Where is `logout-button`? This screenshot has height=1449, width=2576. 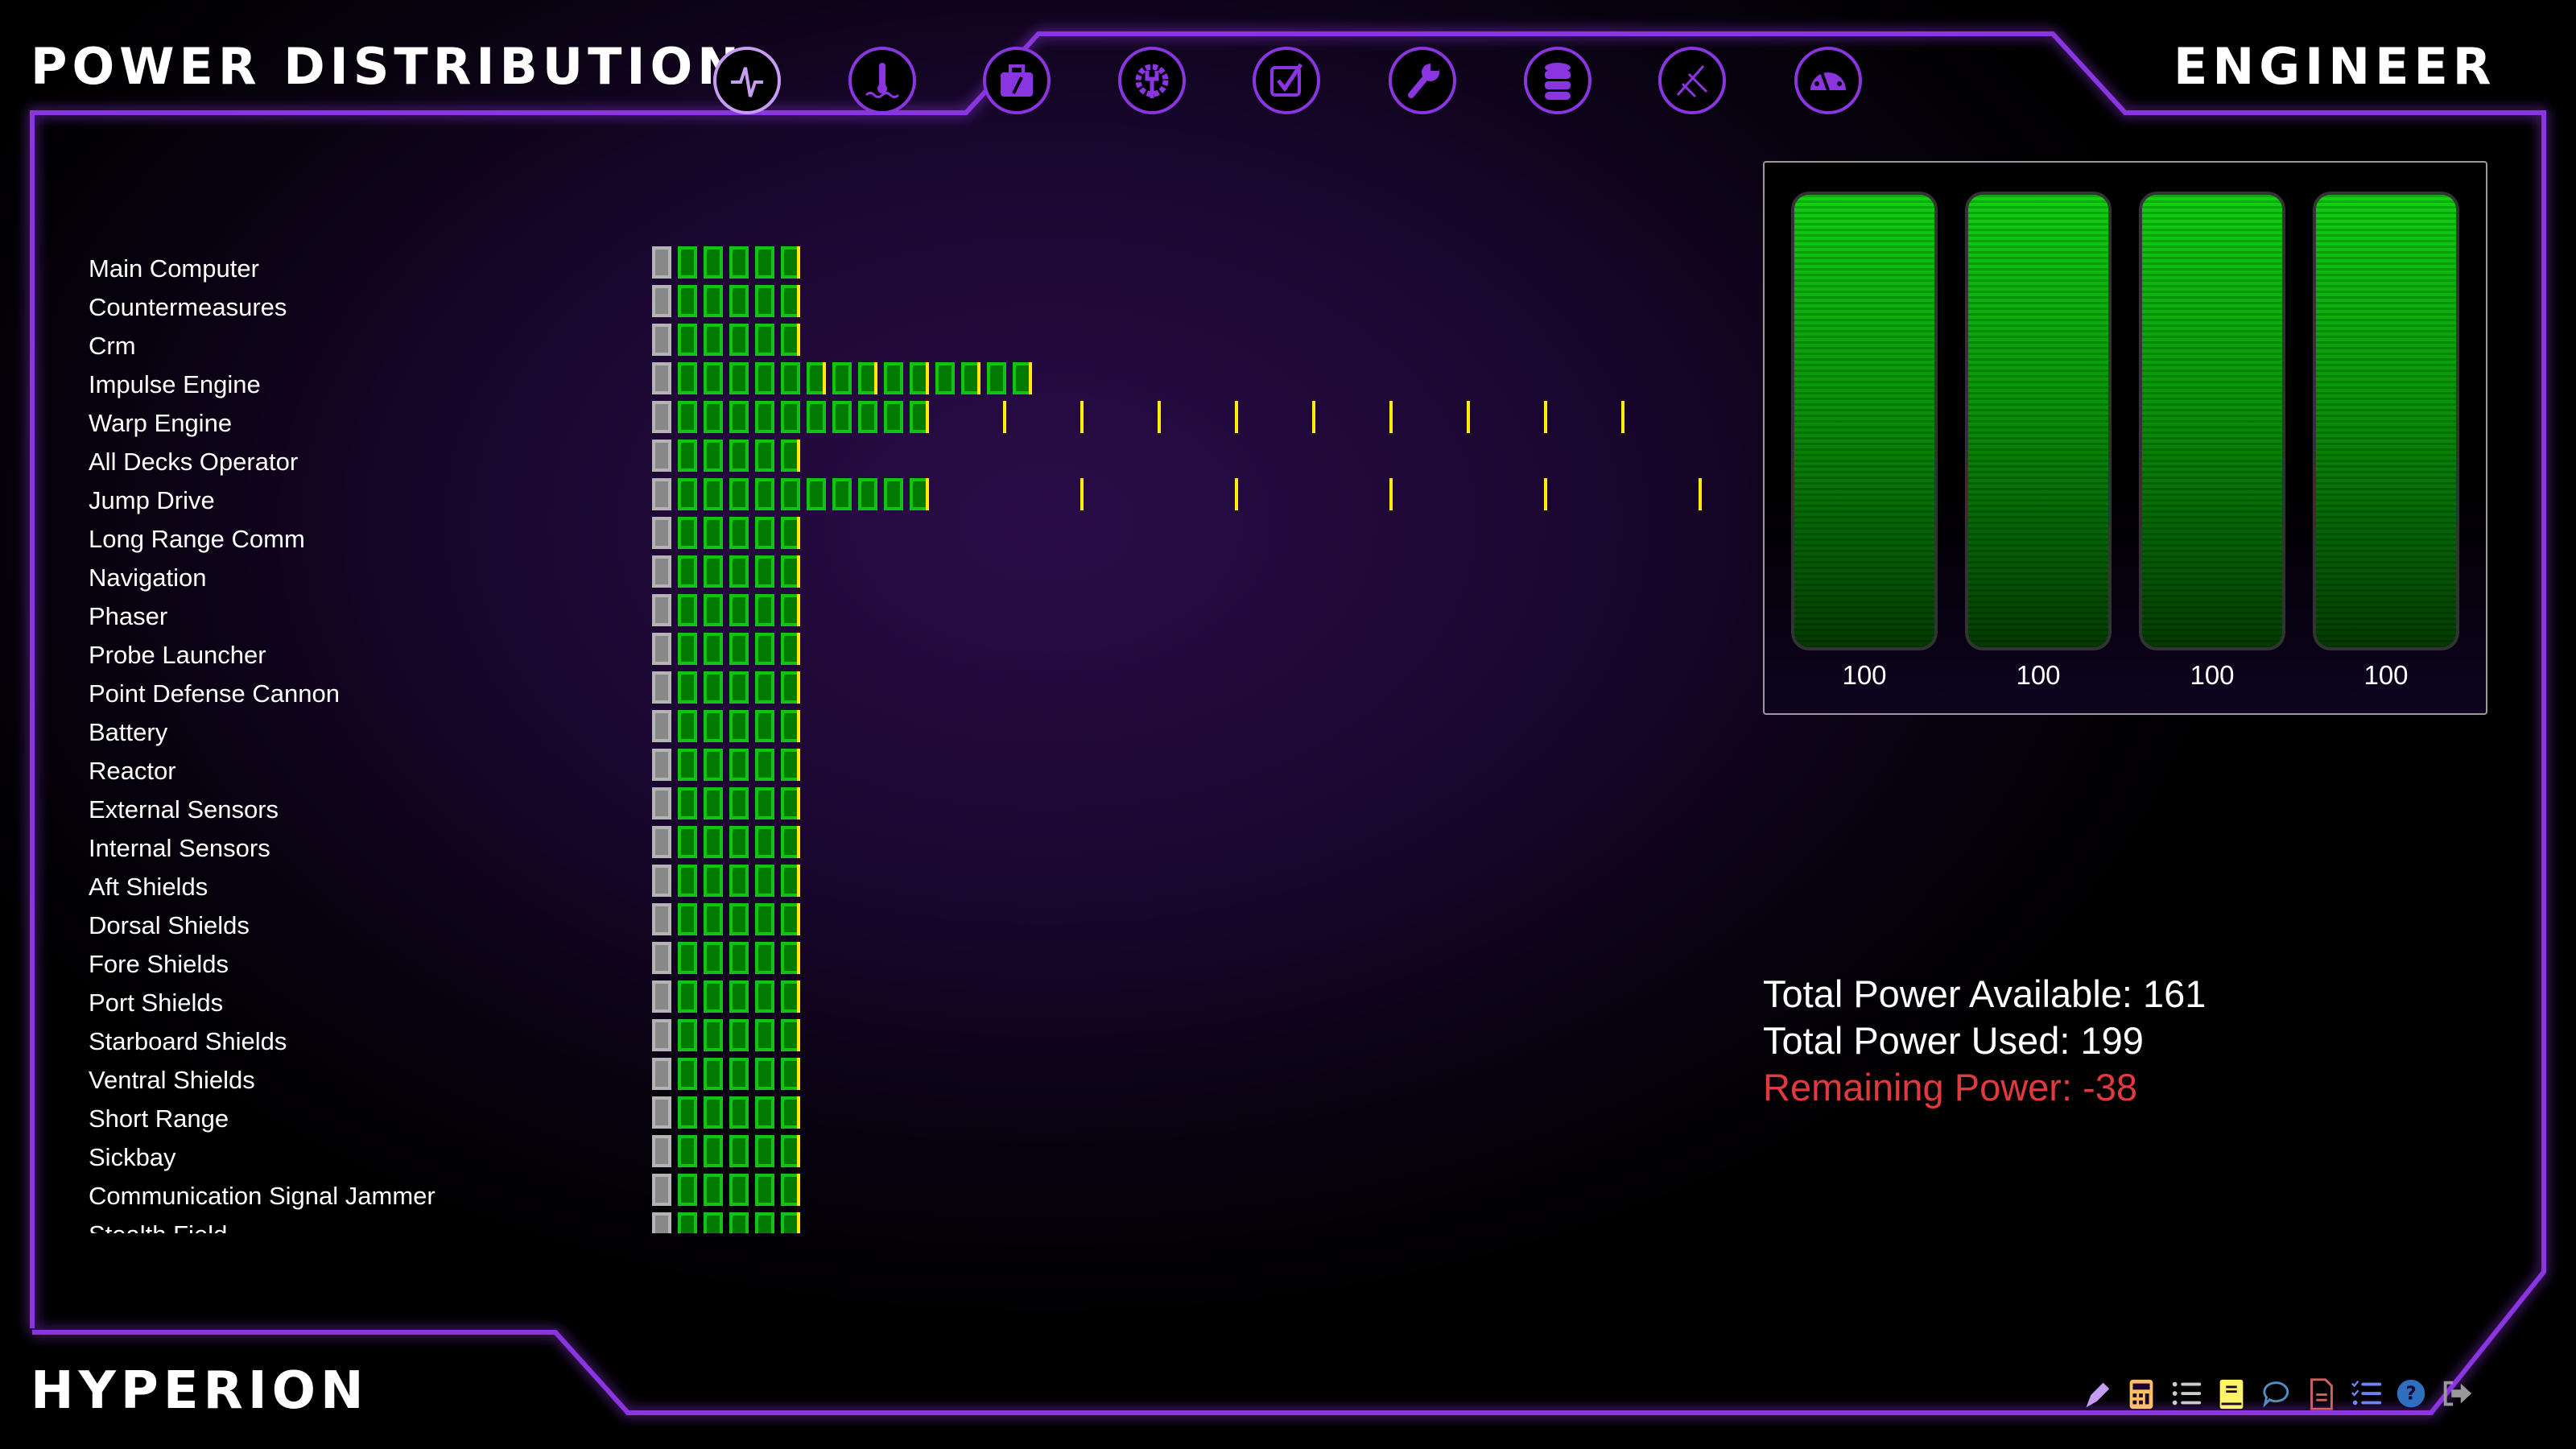
logout-button is located at coordinates (2457, 1394).